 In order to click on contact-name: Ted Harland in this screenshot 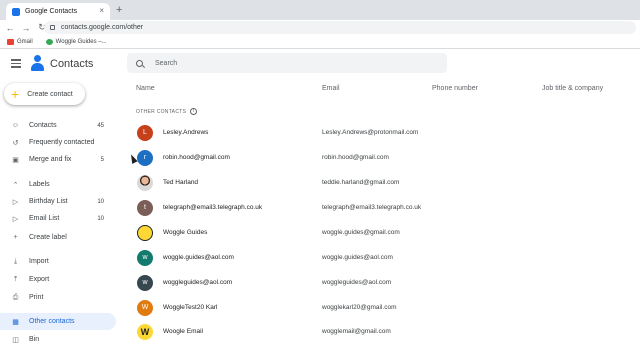, I will do `click(181, 182)`.